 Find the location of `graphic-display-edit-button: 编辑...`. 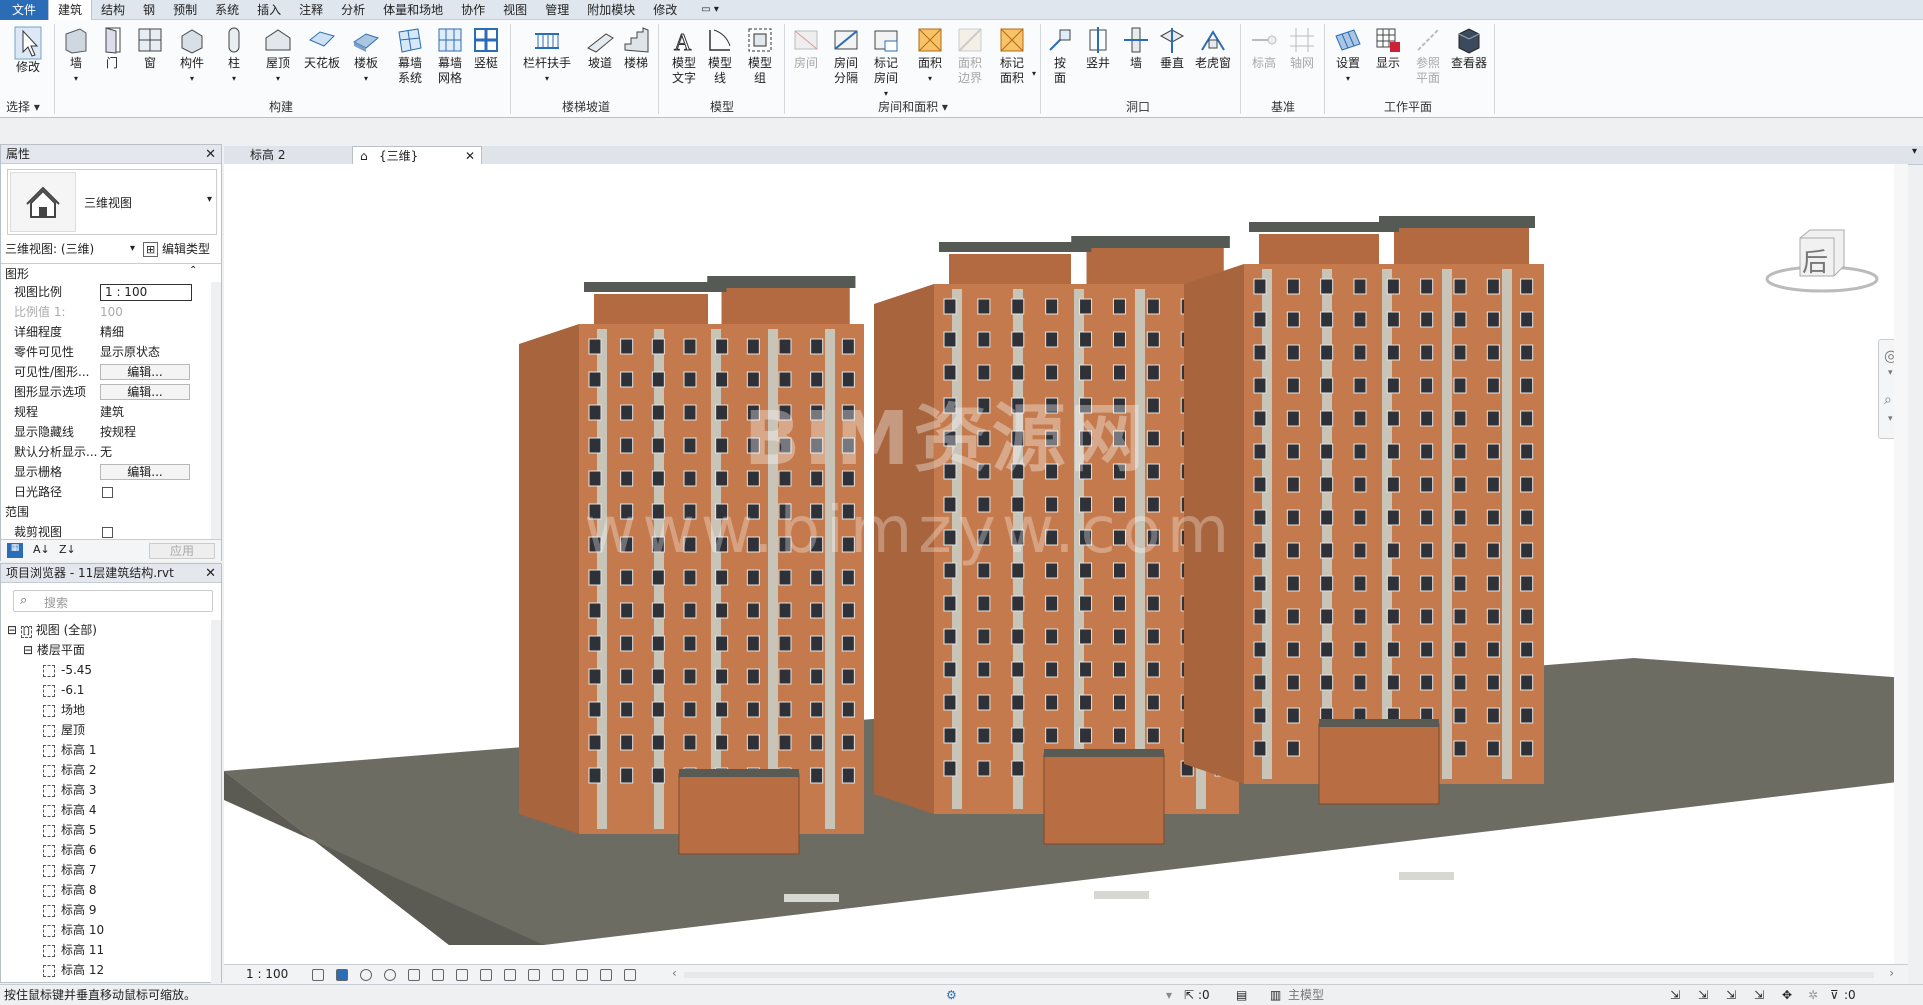

graphic-display-edit-button: 编辑... is located at coordinates (145, 392).